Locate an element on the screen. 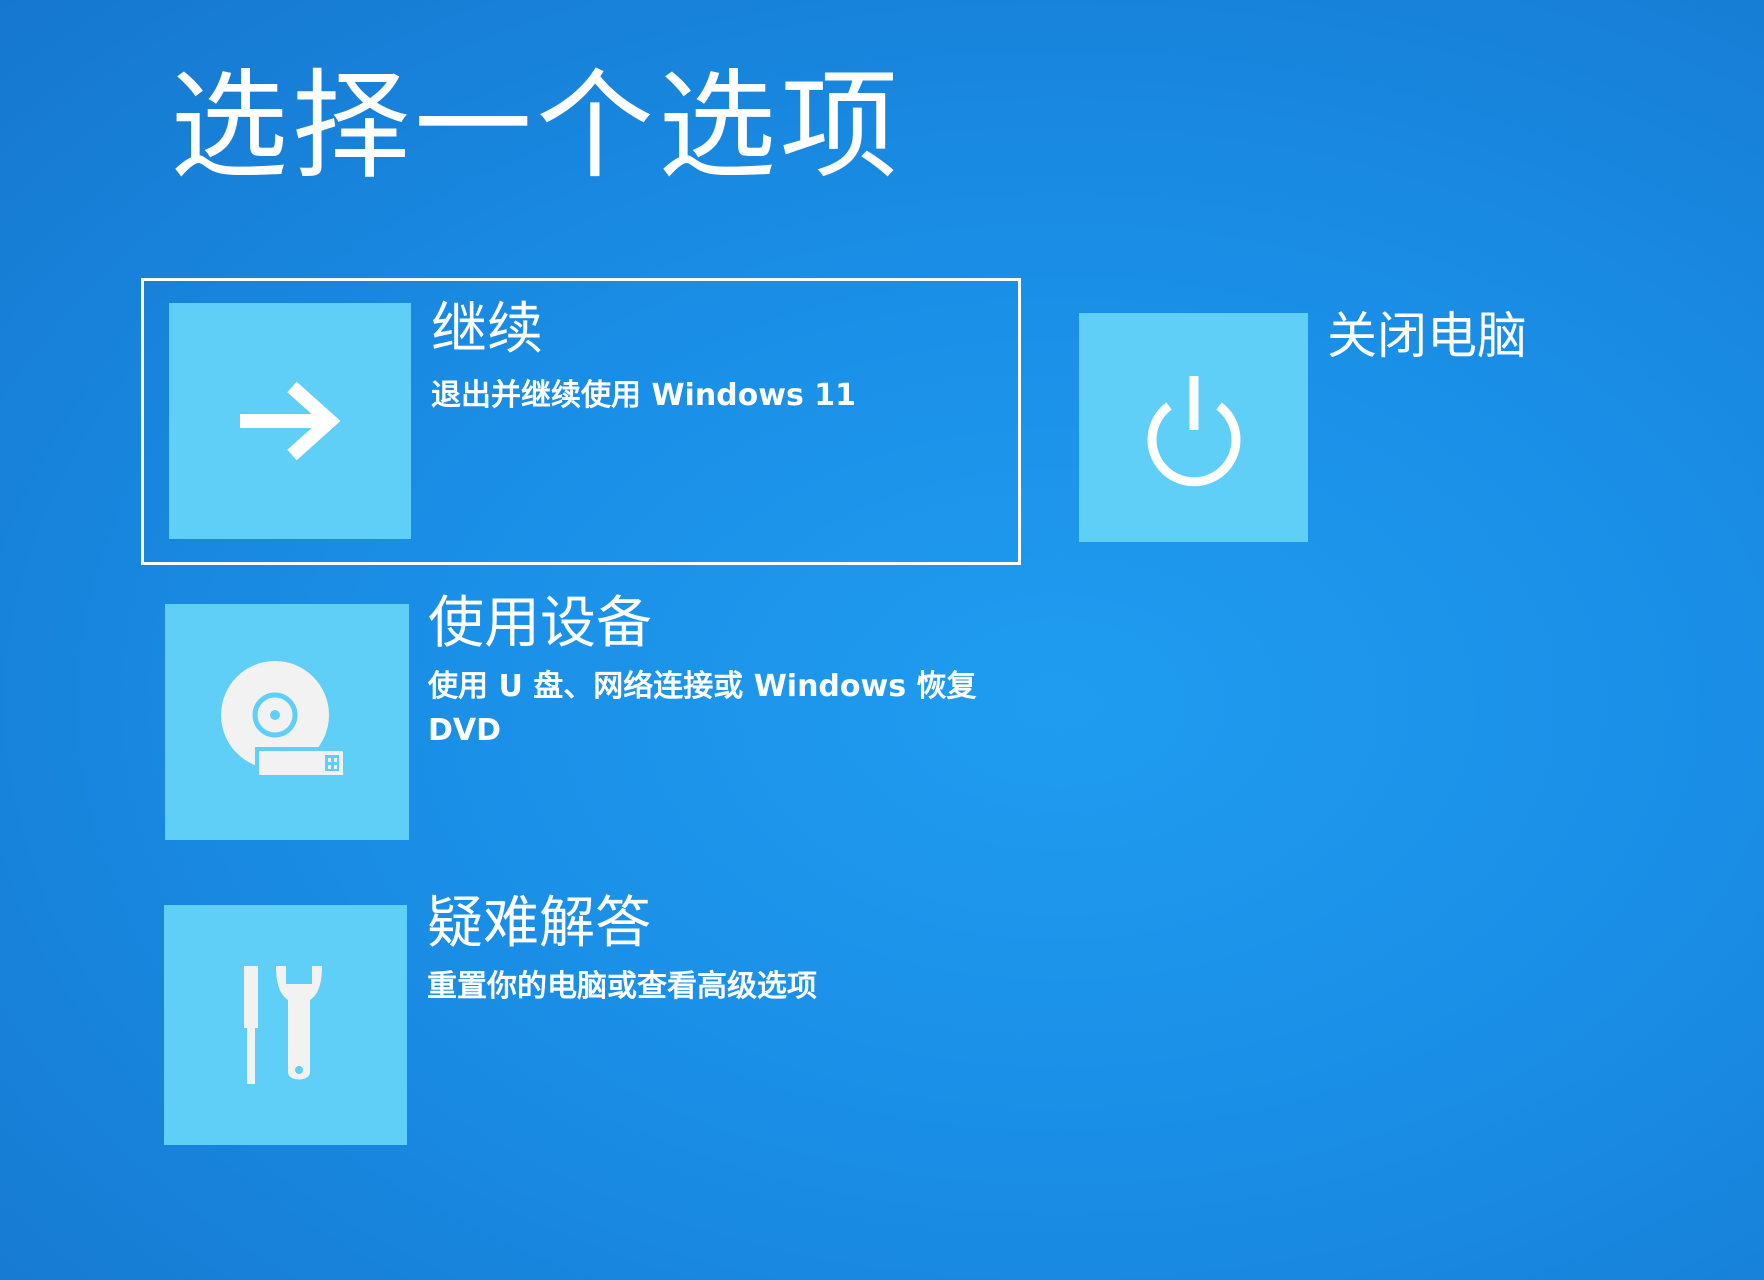  shutdown-tile is located at coordinates (1193, 427).